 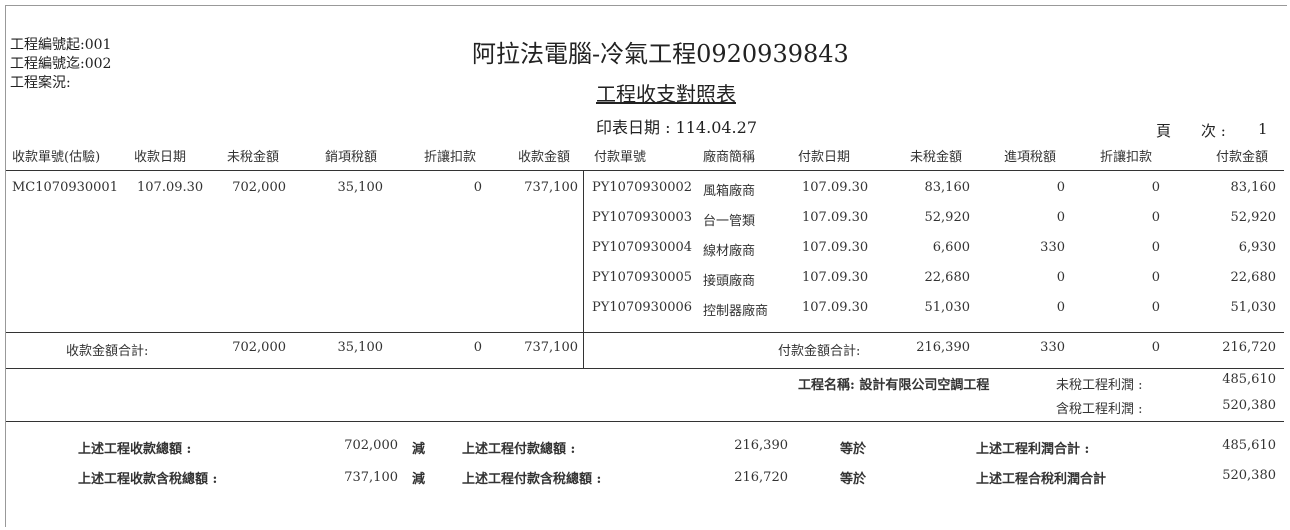 What do you see at coordinates (642, 217) in the screenshot?
I see `payment-no: PY1070930003` at bounding box center [642, 217].